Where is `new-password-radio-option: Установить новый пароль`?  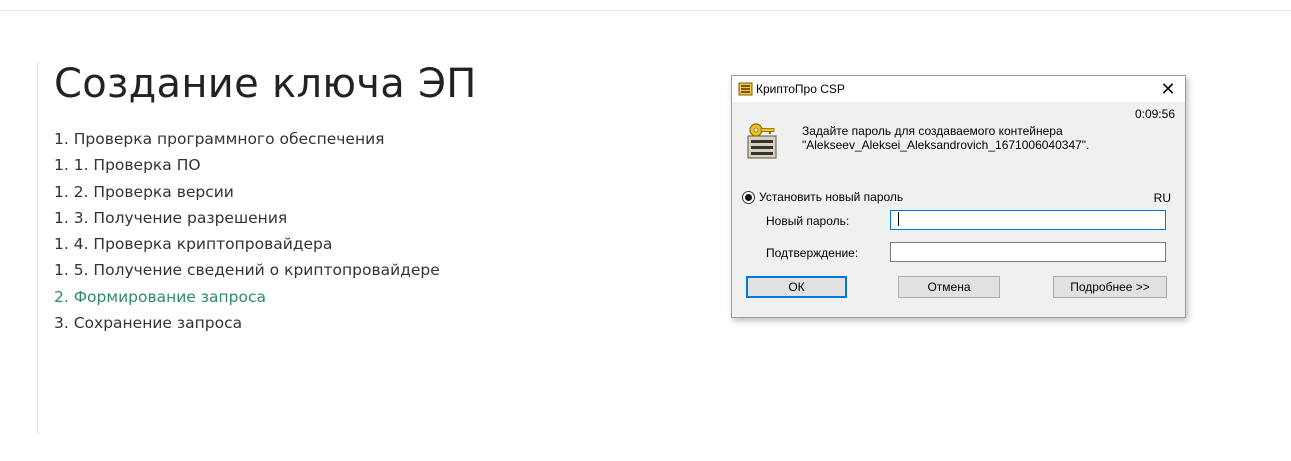
new-password-radio-option: Установить новый пароль is located at coordinates (822, 197).